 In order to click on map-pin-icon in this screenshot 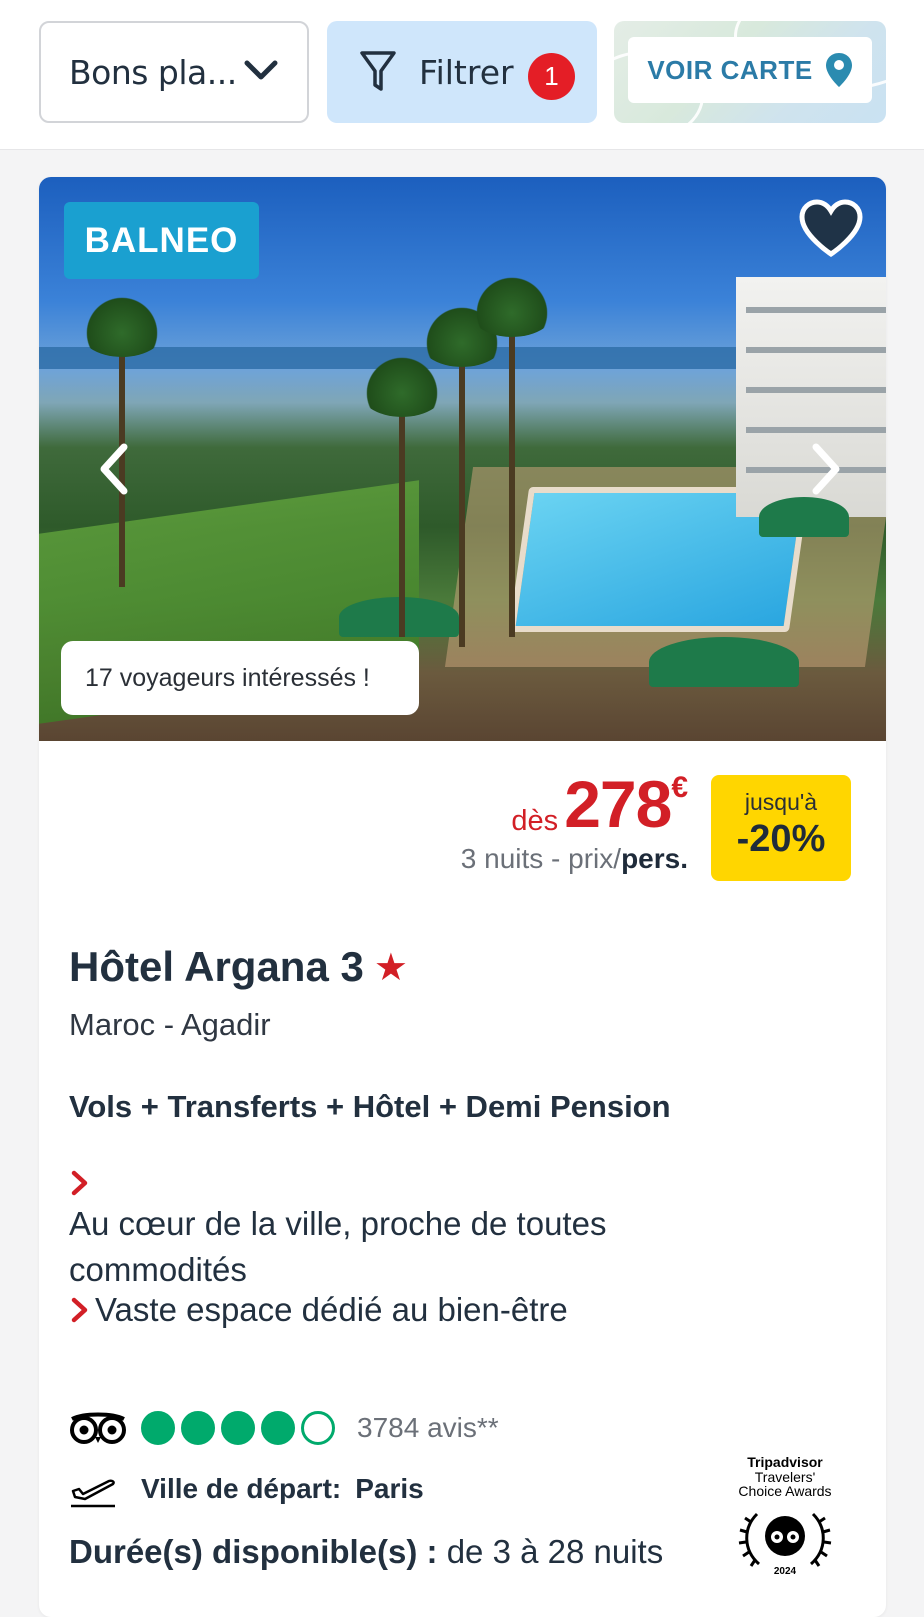, I will do `click(838, 70)`.